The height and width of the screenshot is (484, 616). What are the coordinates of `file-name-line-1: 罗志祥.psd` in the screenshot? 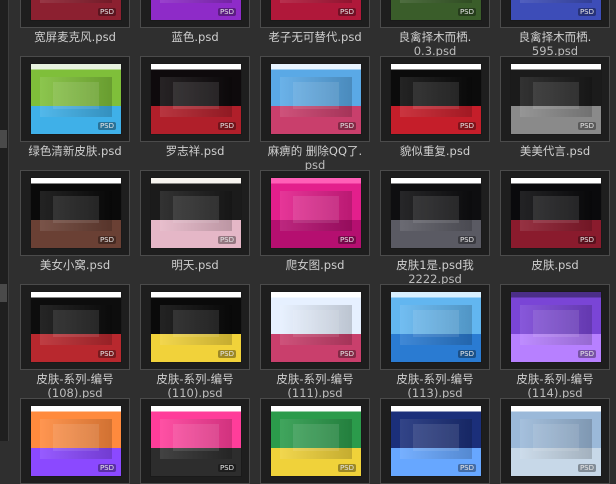 It's located at (195, 151).